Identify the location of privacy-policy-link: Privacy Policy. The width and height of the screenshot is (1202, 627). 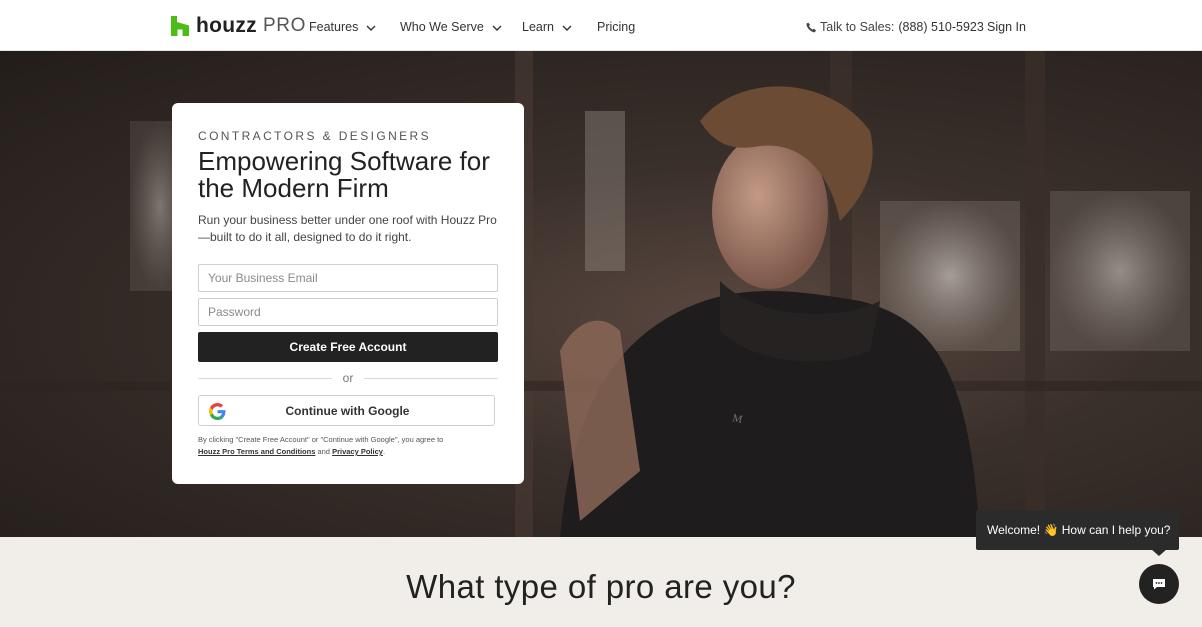
(357, 451).